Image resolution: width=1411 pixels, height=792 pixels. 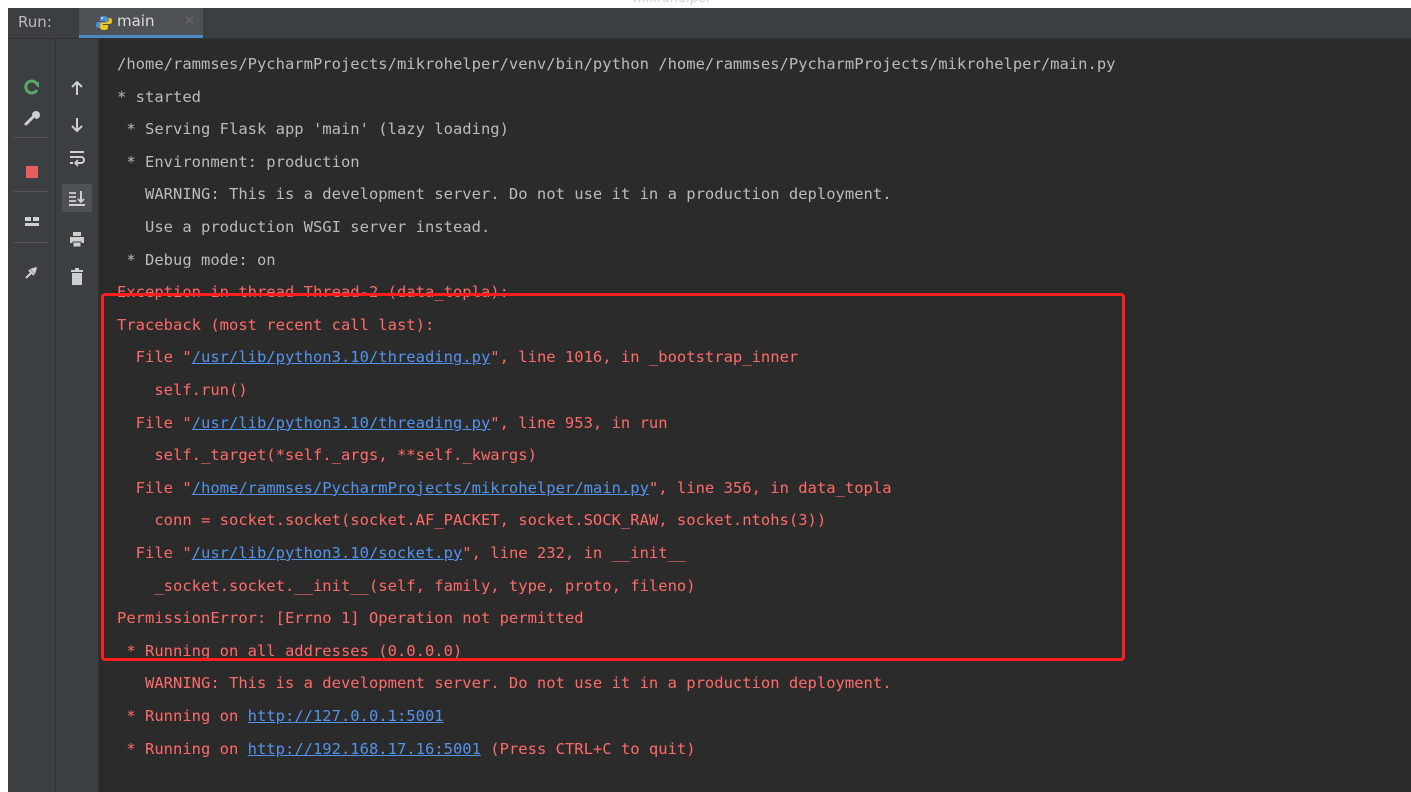 What do you see at coordinates (136, 21) in the screenshot?
I see `tab-main-label: main` at bounding box center [136, 21].